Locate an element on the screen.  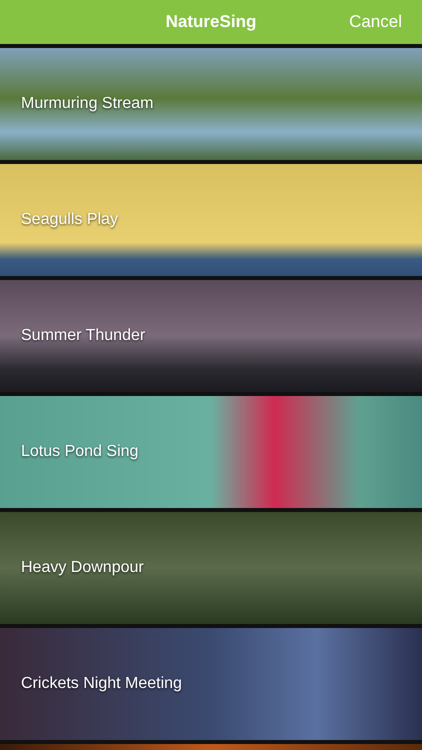
app-title: NatureSing is located at coordinates (211, 22).